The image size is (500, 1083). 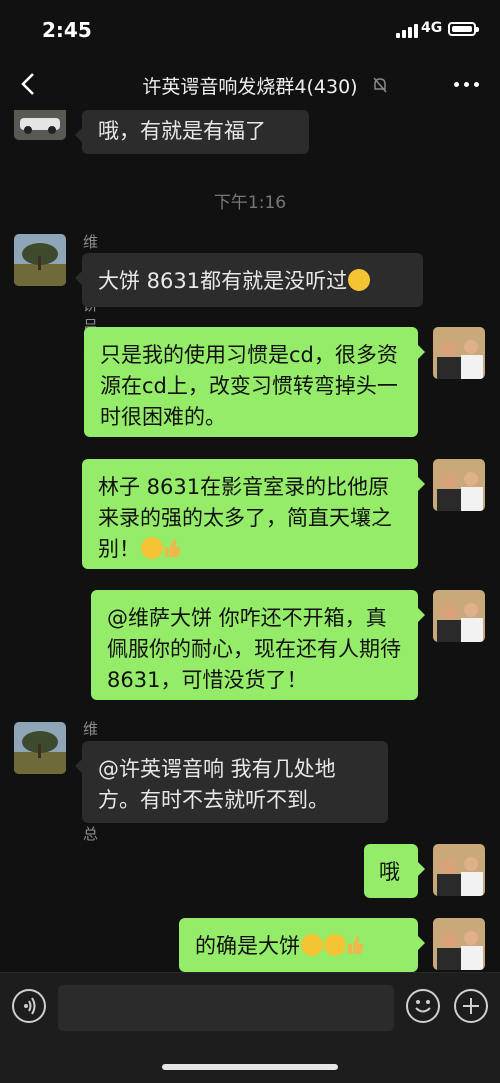 I want to click on status-bar: 2:45 4G, so click(x=250, y=30).